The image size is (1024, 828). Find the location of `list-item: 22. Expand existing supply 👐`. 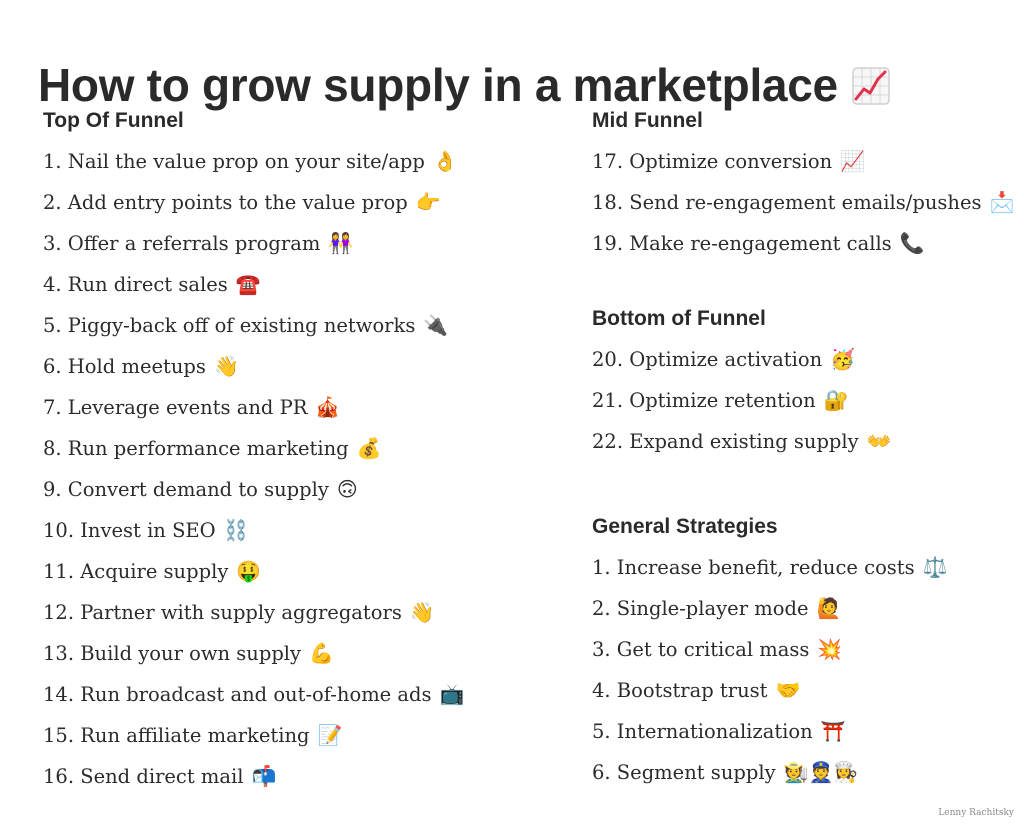

list-item: 22. Expand existing supply 👐 is located at coordinates (804, 441).